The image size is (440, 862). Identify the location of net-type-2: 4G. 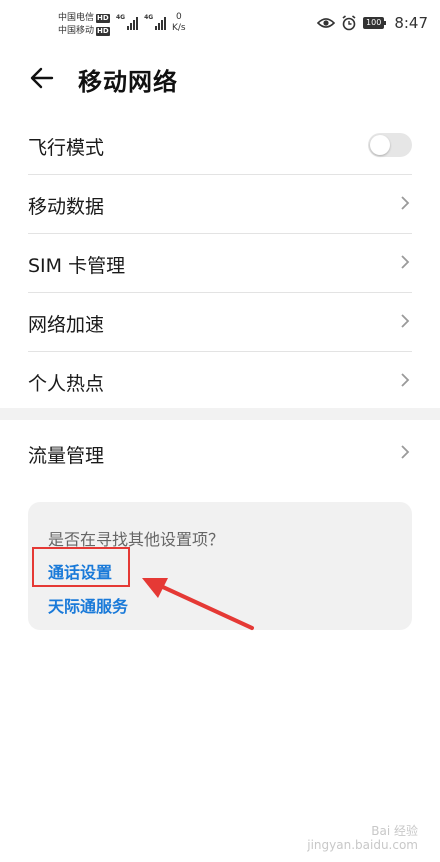
(149, 17).